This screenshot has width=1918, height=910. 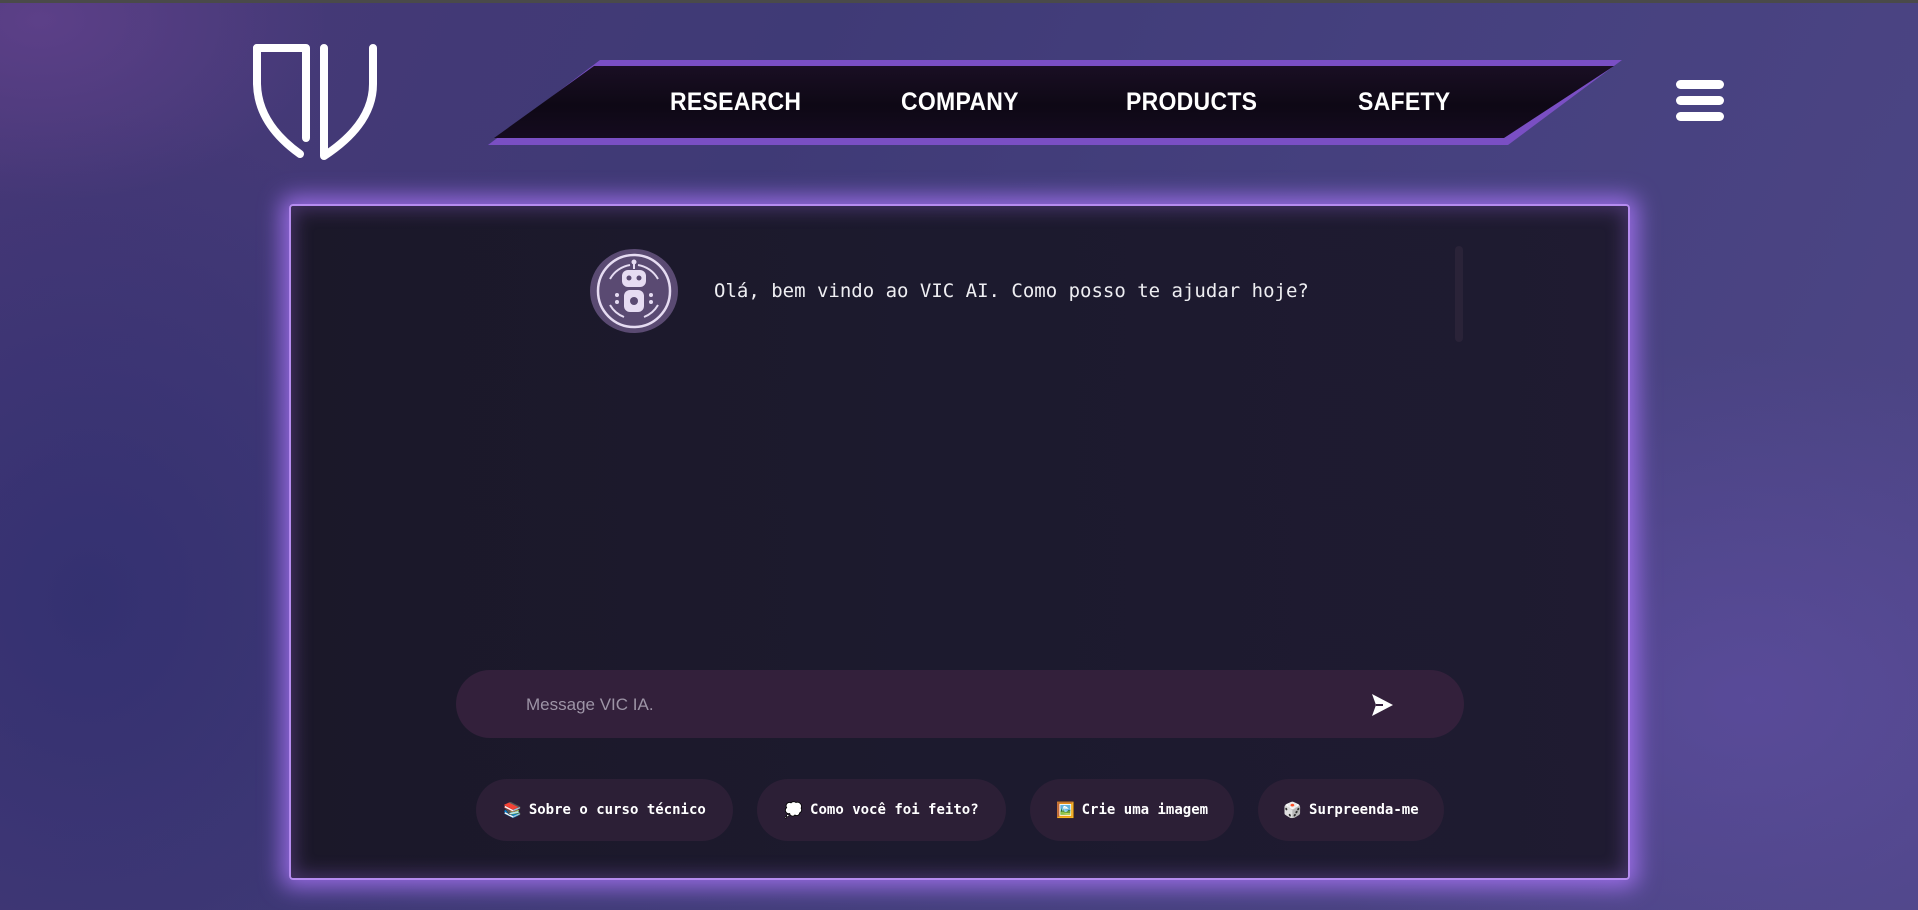 I want to click on window-top-edge, so click(x=959, y=1).